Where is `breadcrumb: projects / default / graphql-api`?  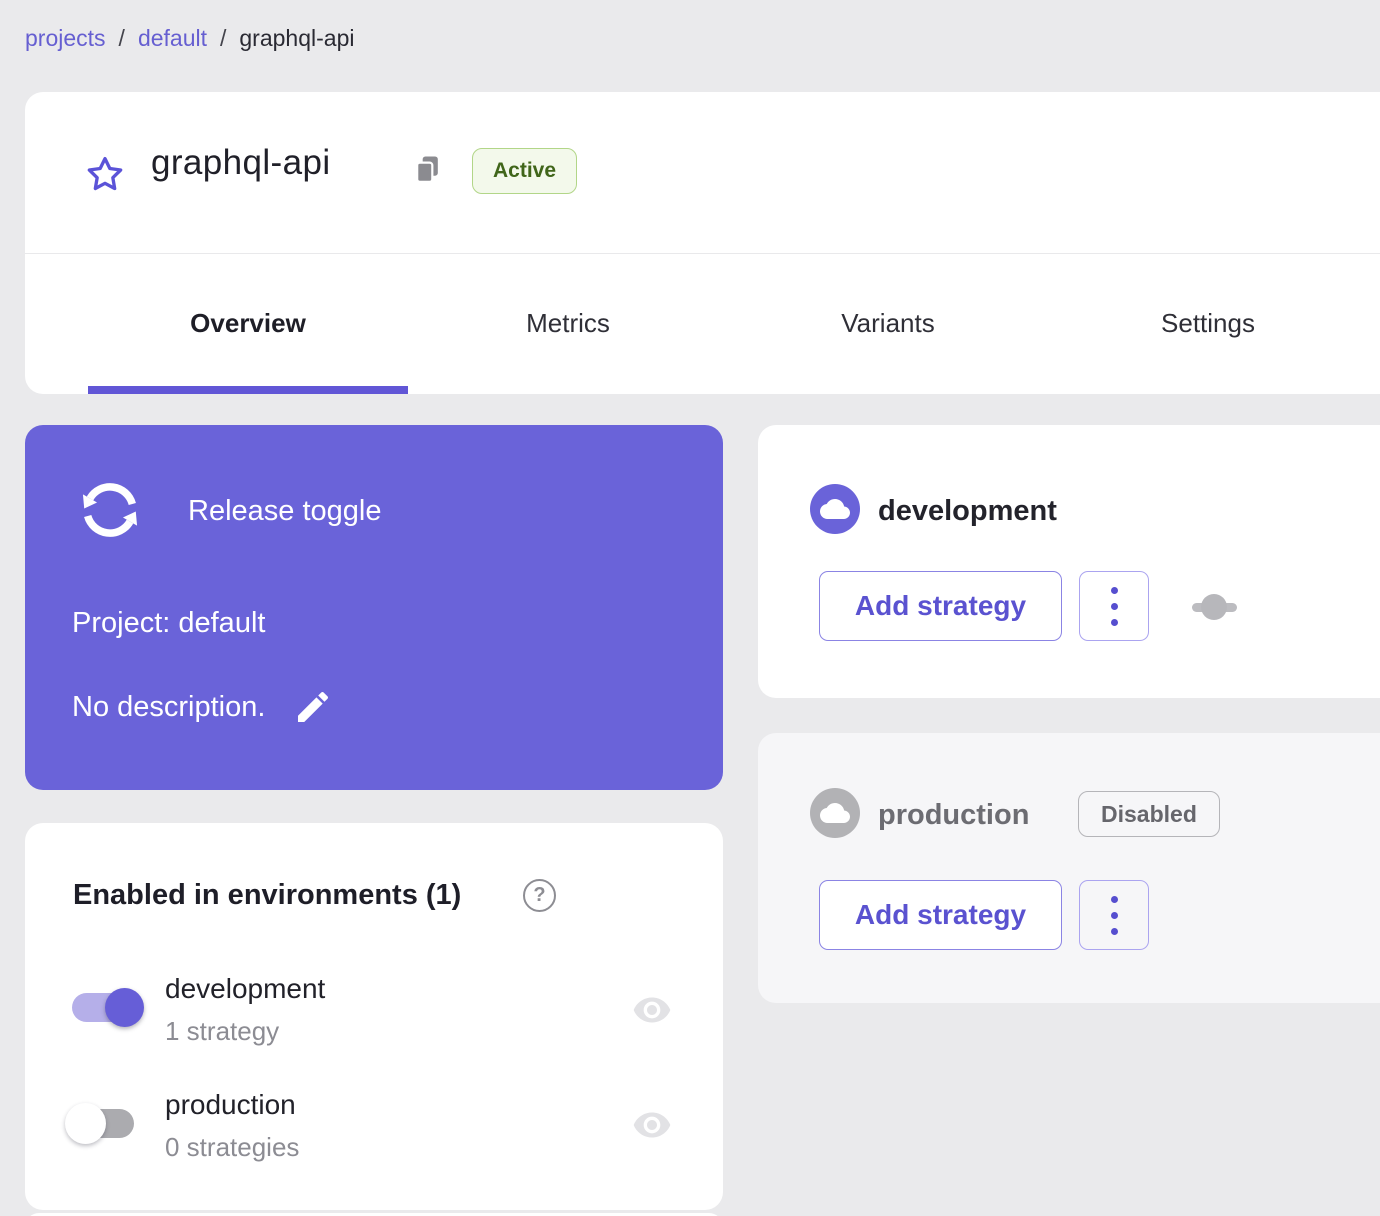
breadcrumb: projects / default / graphql-api is located at coordinates (189, 38).